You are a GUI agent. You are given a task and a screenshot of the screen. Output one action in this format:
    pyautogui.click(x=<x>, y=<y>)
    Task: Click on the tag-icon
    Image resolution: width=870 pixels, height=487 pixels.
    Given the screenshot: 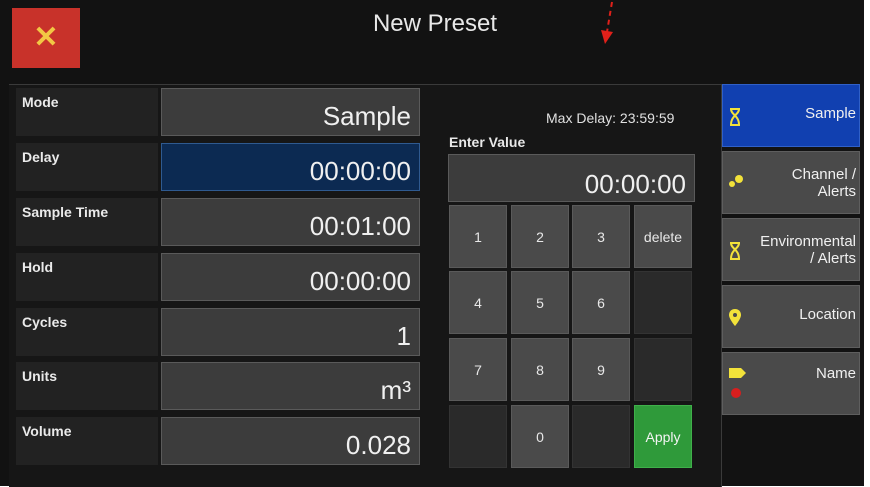 What is the action you would take?
    pyautogui.click(x=737, y=383)
    